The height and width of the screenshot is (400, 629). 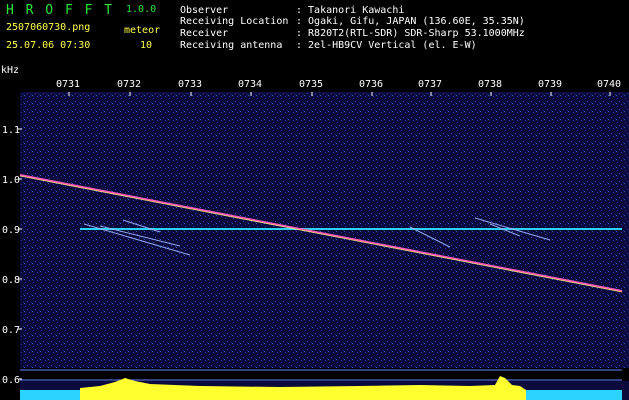 What do you see at coordinates (204, 10) in the screenshot?
I see `info-label-observer: Observer` at bounding box center [204, 10].